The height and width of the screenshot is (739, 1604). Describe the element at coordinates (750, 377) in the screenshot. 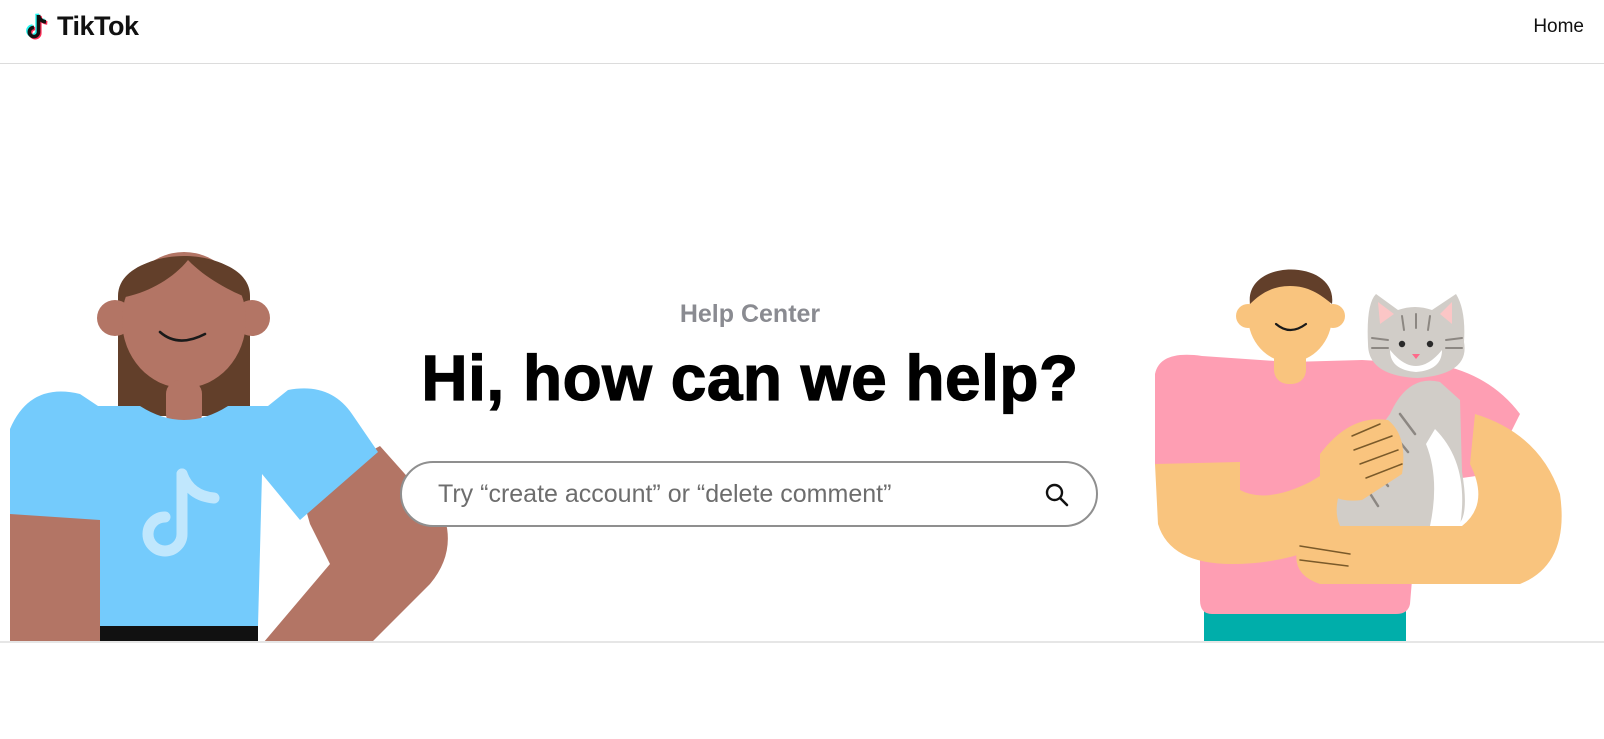

I see `hero-heading: Hi, how can we help?` at that location.